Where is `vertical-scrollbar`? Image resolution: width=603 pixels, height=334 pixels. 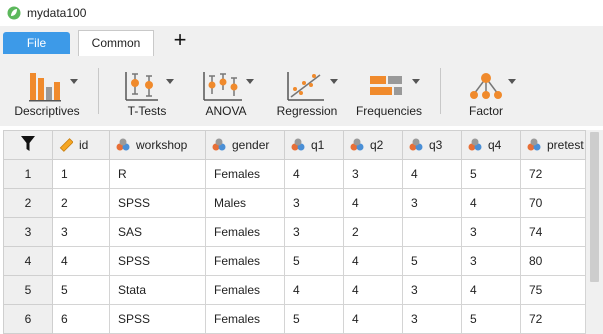 vertical-scrollbar is located at coordinates (594, 232).